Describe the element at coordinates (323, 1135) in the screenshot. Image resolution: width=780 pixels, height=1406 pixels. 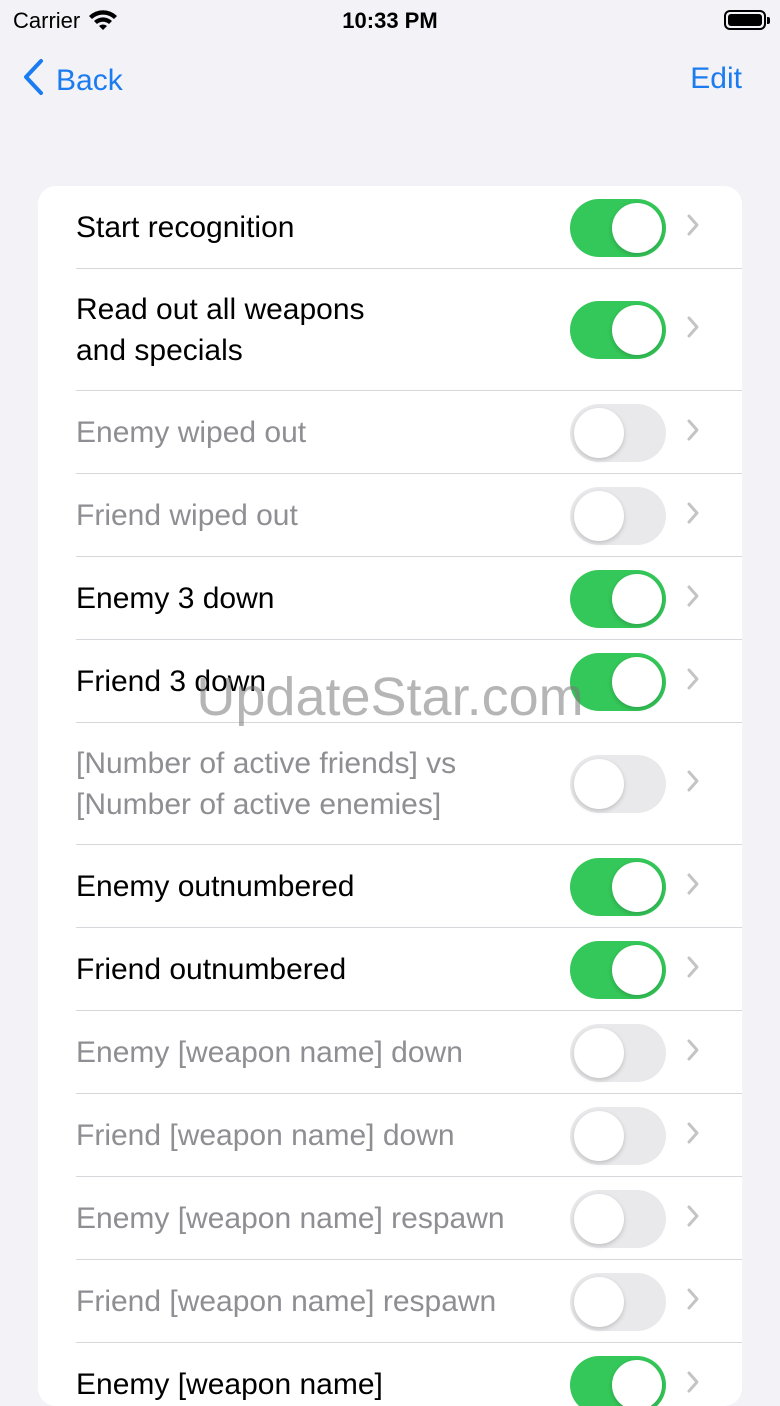
I see `list-item-label: Friend [weapon name] down` at that location.